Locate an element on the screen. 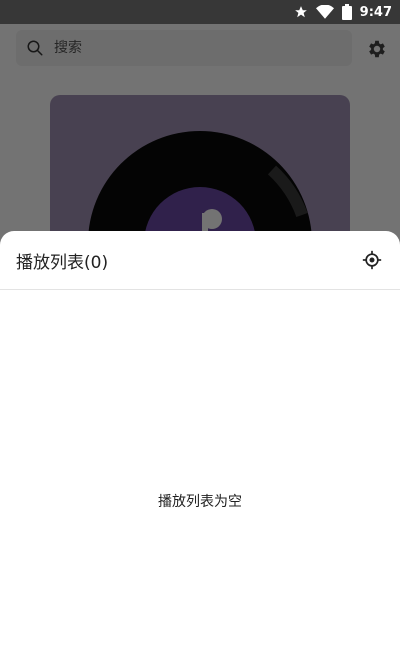 The image size is (400, 661). status-bar: 9:47 is located at coordinates (200, 12).